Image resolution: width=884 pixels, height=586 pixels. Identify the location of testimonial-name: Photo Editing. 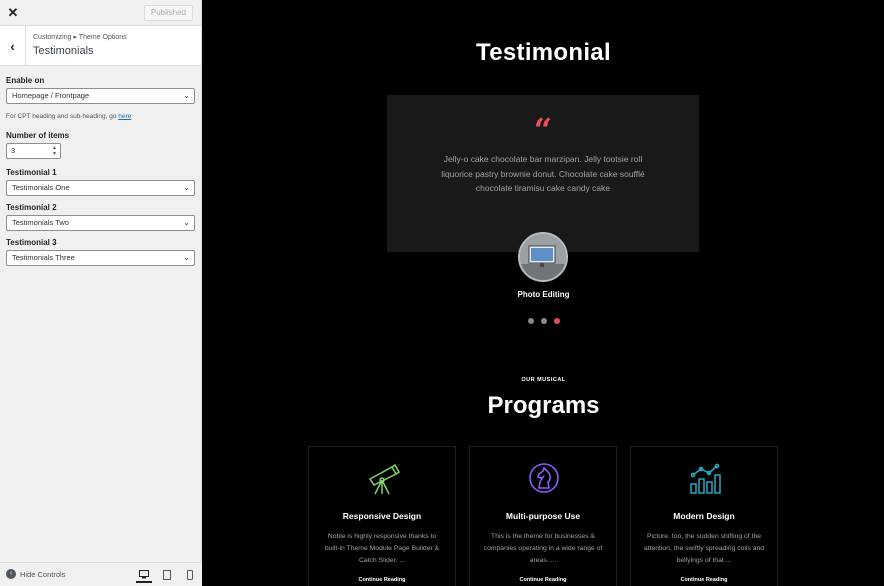
(543, 294).